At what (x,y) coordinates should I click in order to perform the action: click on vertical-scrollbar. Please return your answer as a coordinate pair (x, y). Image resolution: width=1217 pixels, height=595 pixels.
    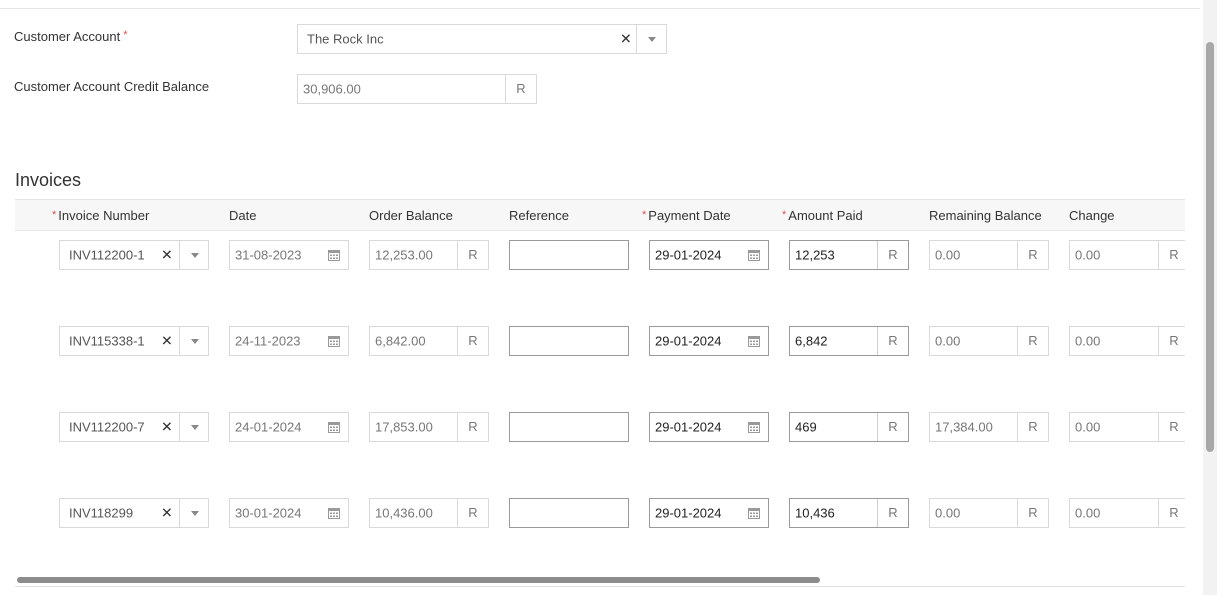
    Looking at the image, I should click on (1210, 297).